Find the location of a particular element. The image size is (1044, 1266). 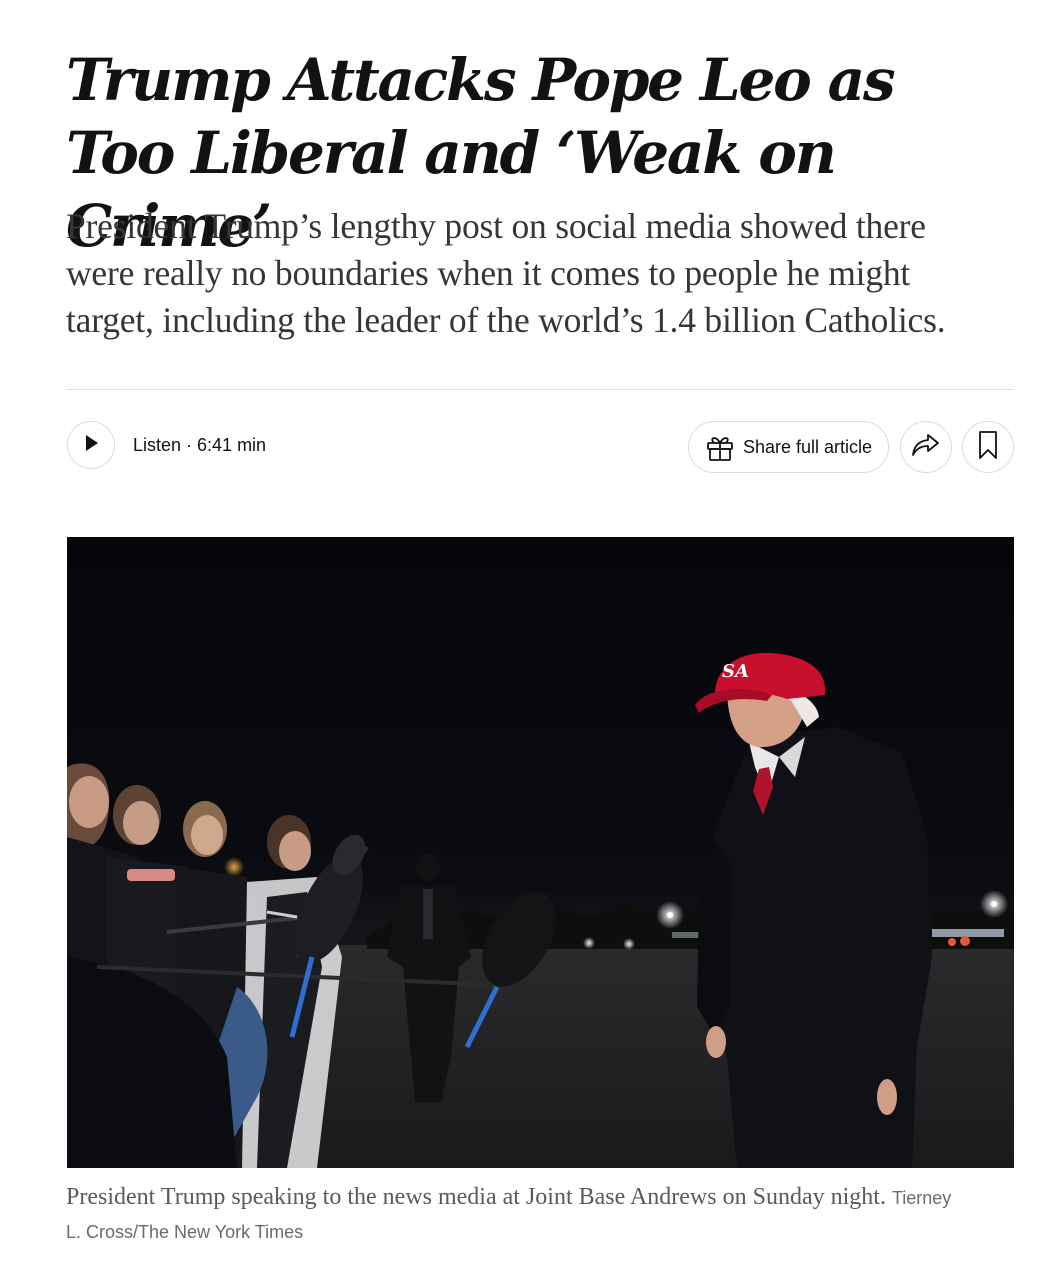

listen-label: Listen · 6:41 min is located at coordinates (199, 445).